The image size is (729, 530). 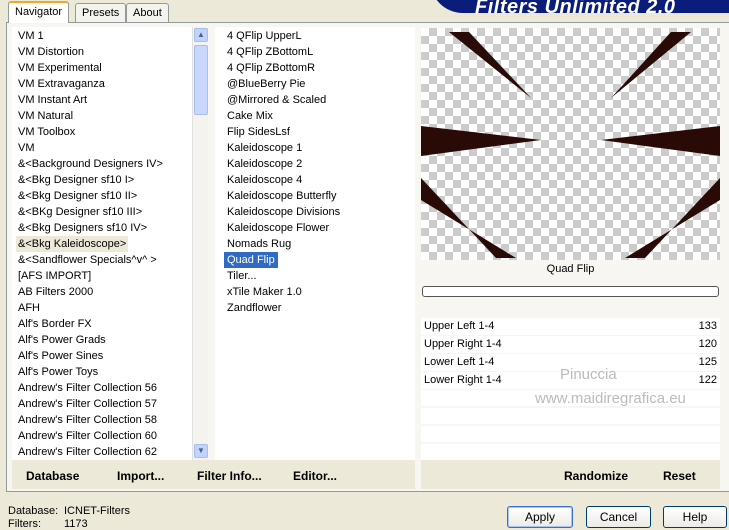 I want to click on category-item: Andrew's Filter Collection 62, so click(x=87, y=452).